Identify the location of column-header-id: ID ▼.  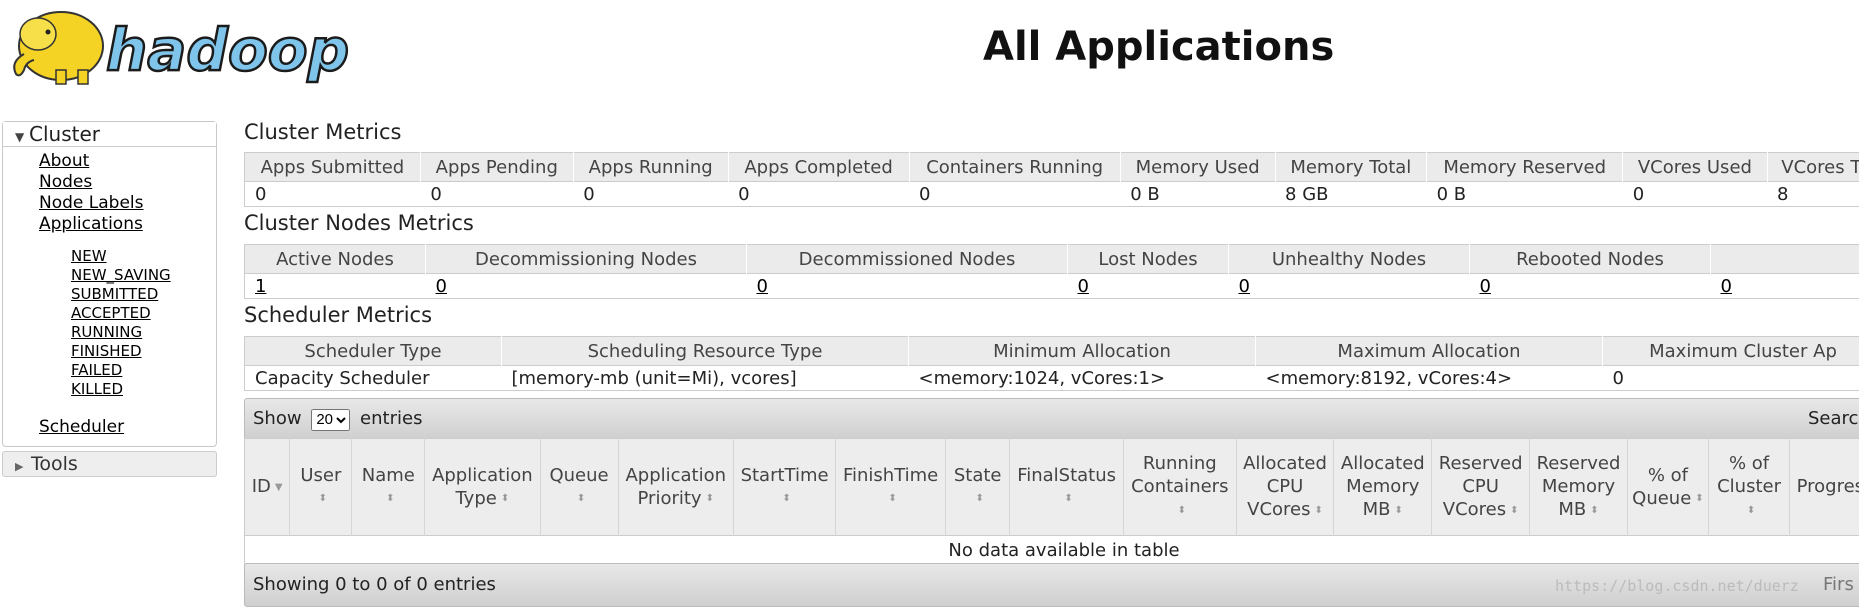
(267, 487).